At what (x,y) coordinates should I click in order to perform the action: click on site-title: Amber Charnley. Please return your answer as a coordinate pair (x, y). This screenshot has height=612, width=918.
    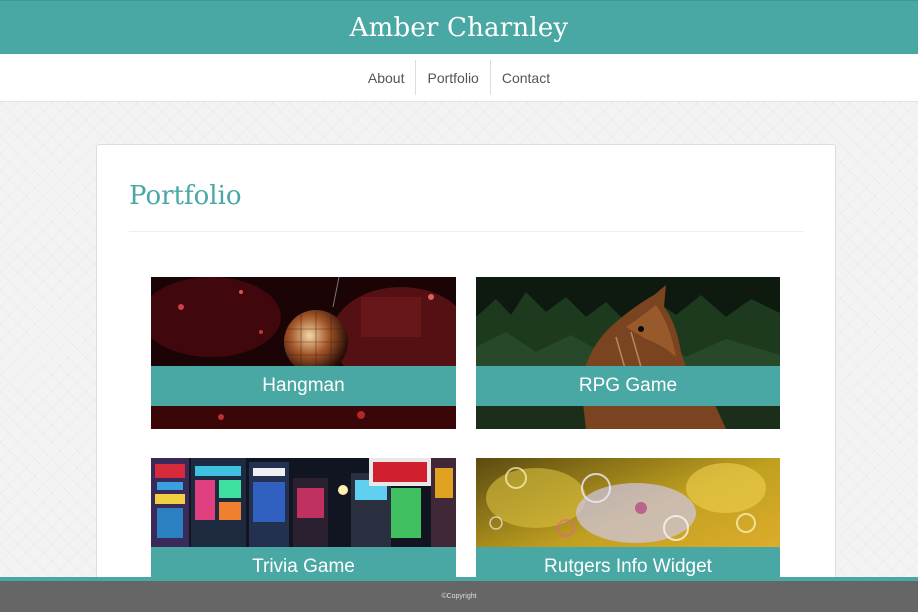
    Looking at the image, I should click on (459, 28).